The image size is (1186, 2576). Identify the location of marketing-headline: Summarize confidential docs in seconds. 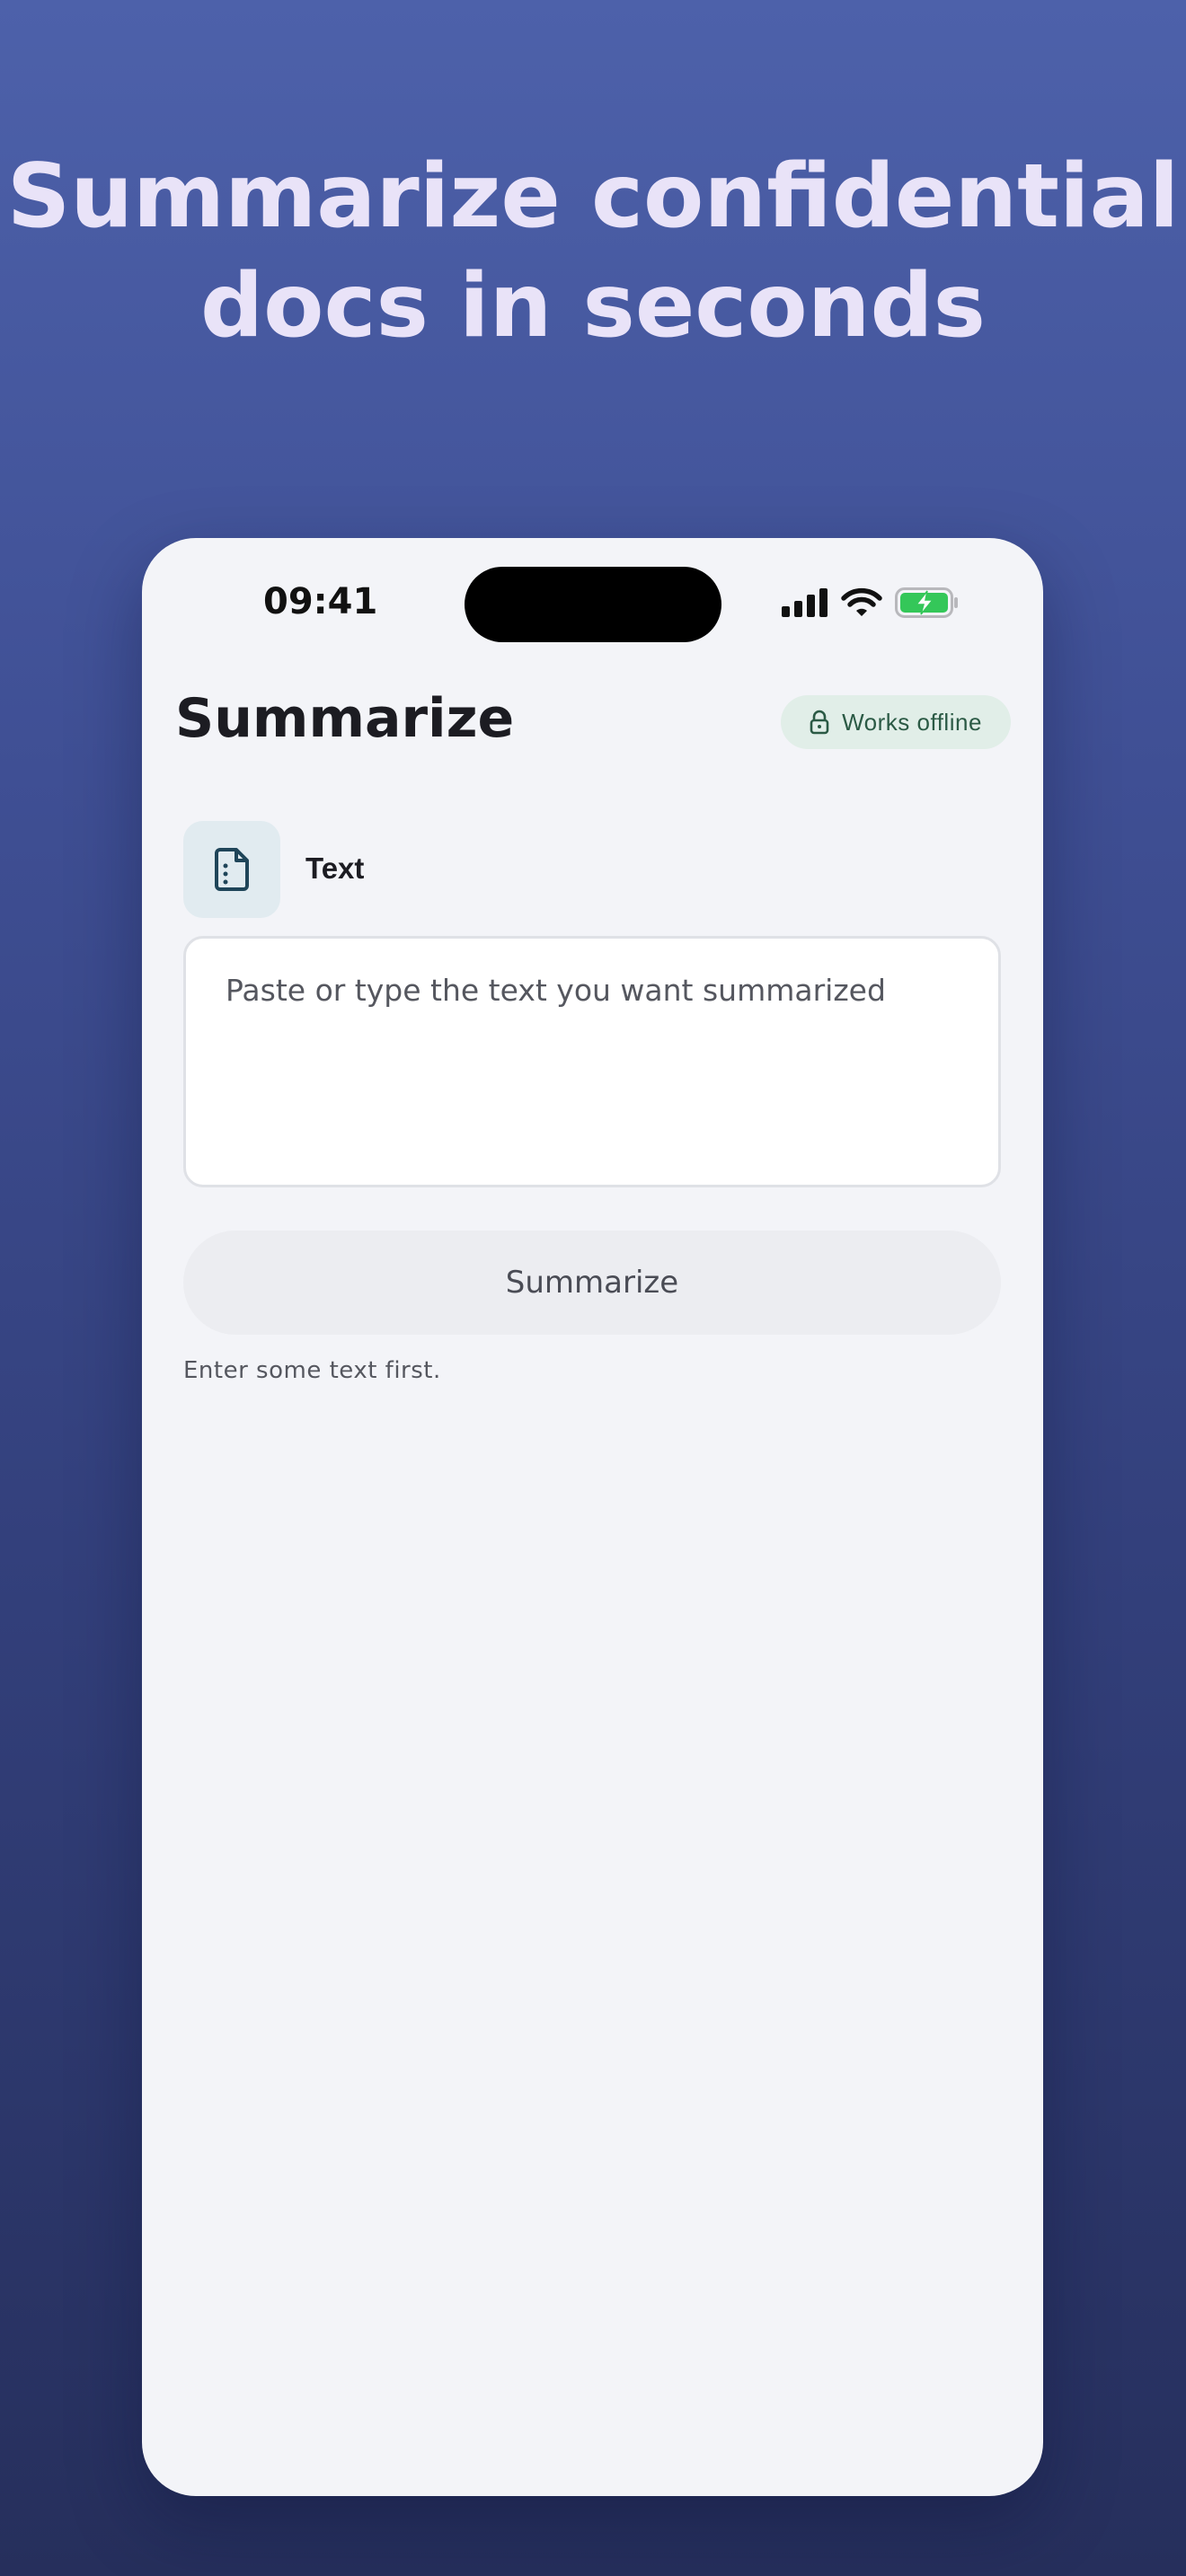
(593, 251).